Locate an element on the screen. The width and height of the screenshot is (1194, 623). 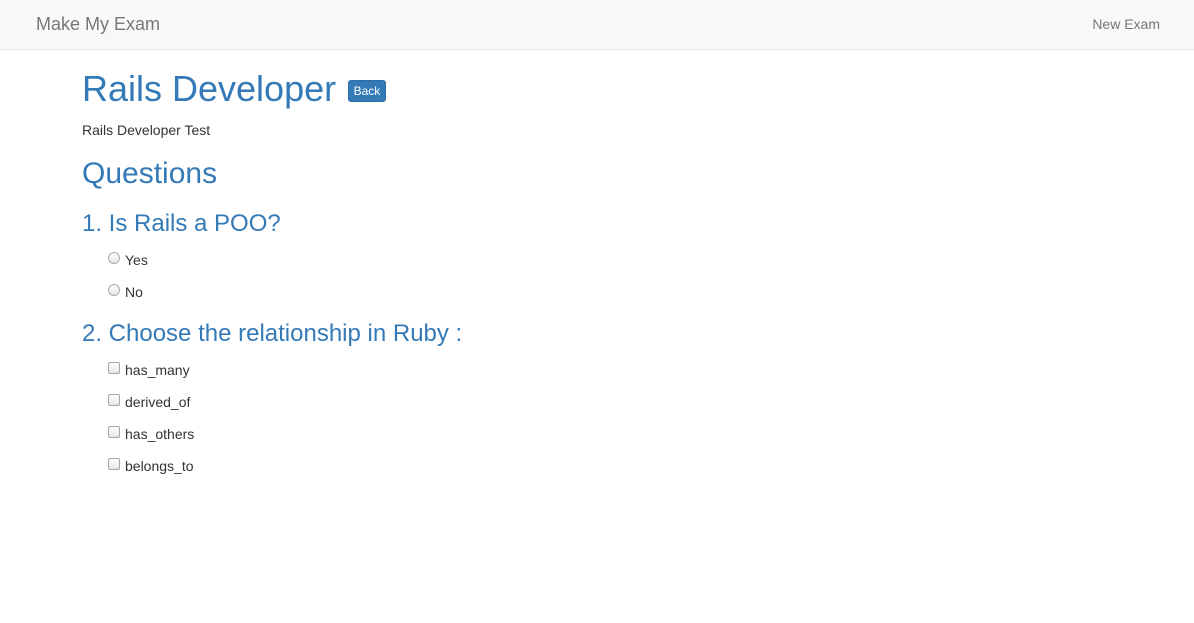
page-title: Rails Developer is located at coordinates (209, 88).